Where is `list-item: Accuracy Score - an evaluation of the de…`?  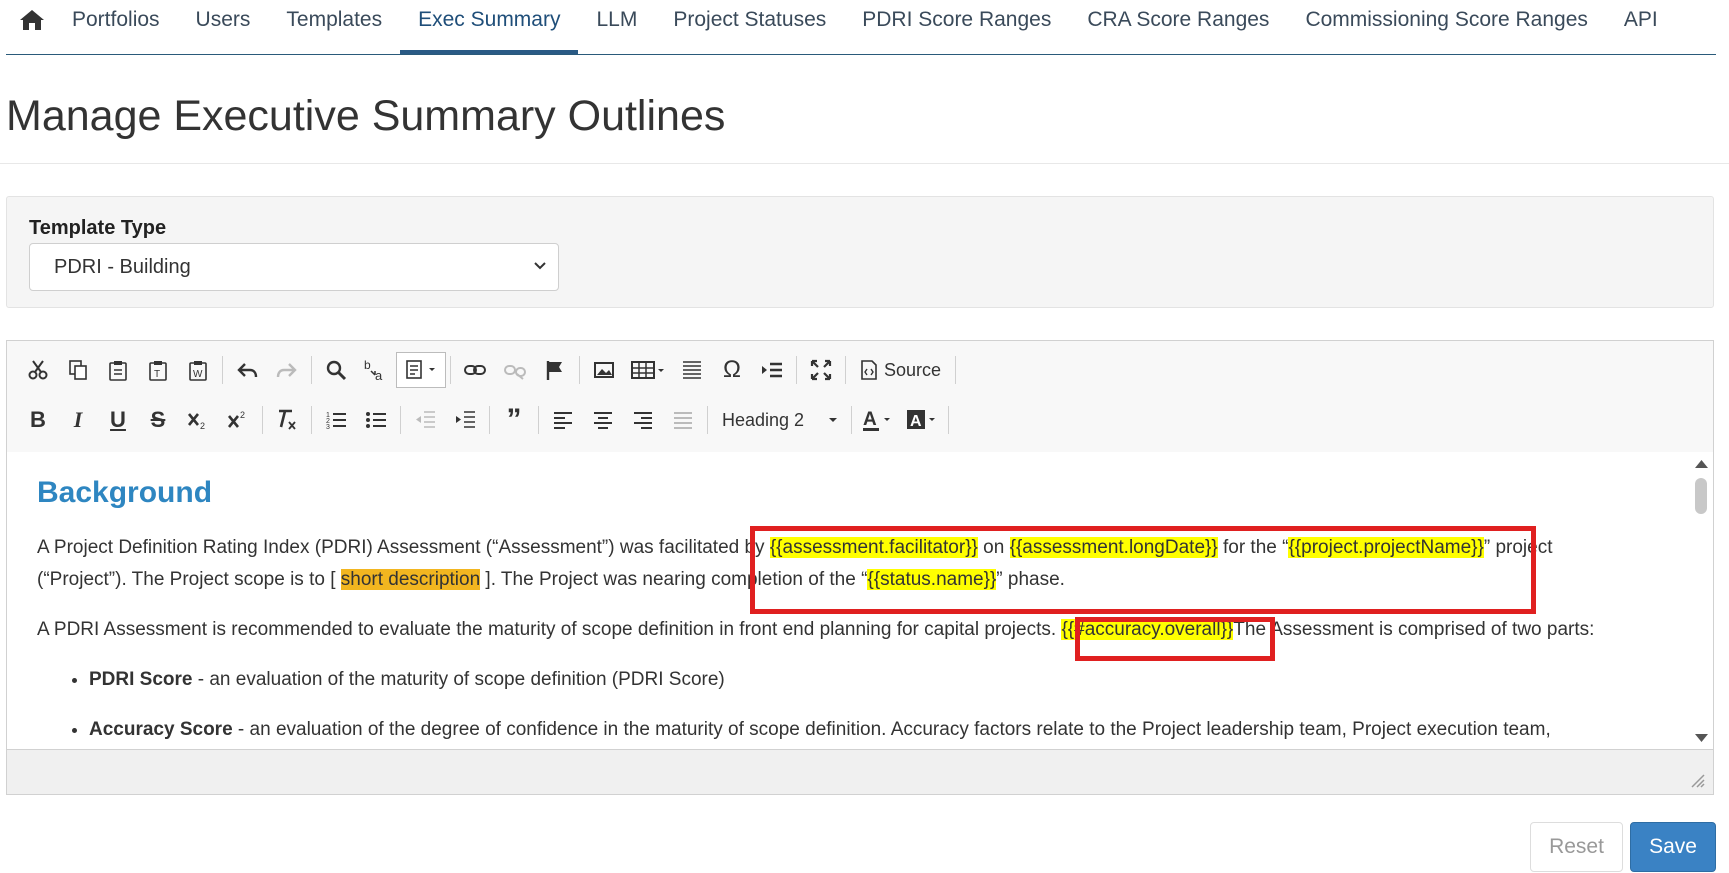
list-item: Accuracy Score - an evaluation of the de… is located at coordinates (820, 730).